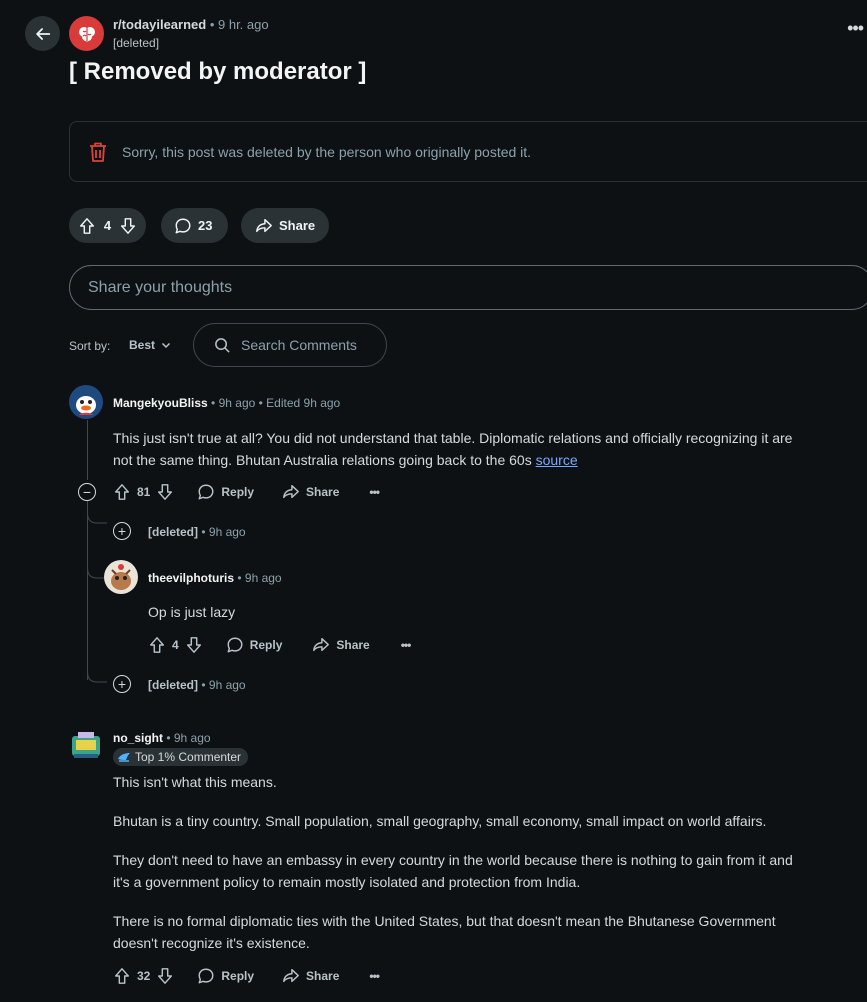  Describe the element at coordinates (557, 460) in the screenshot. I see `source-link: source` at that location.